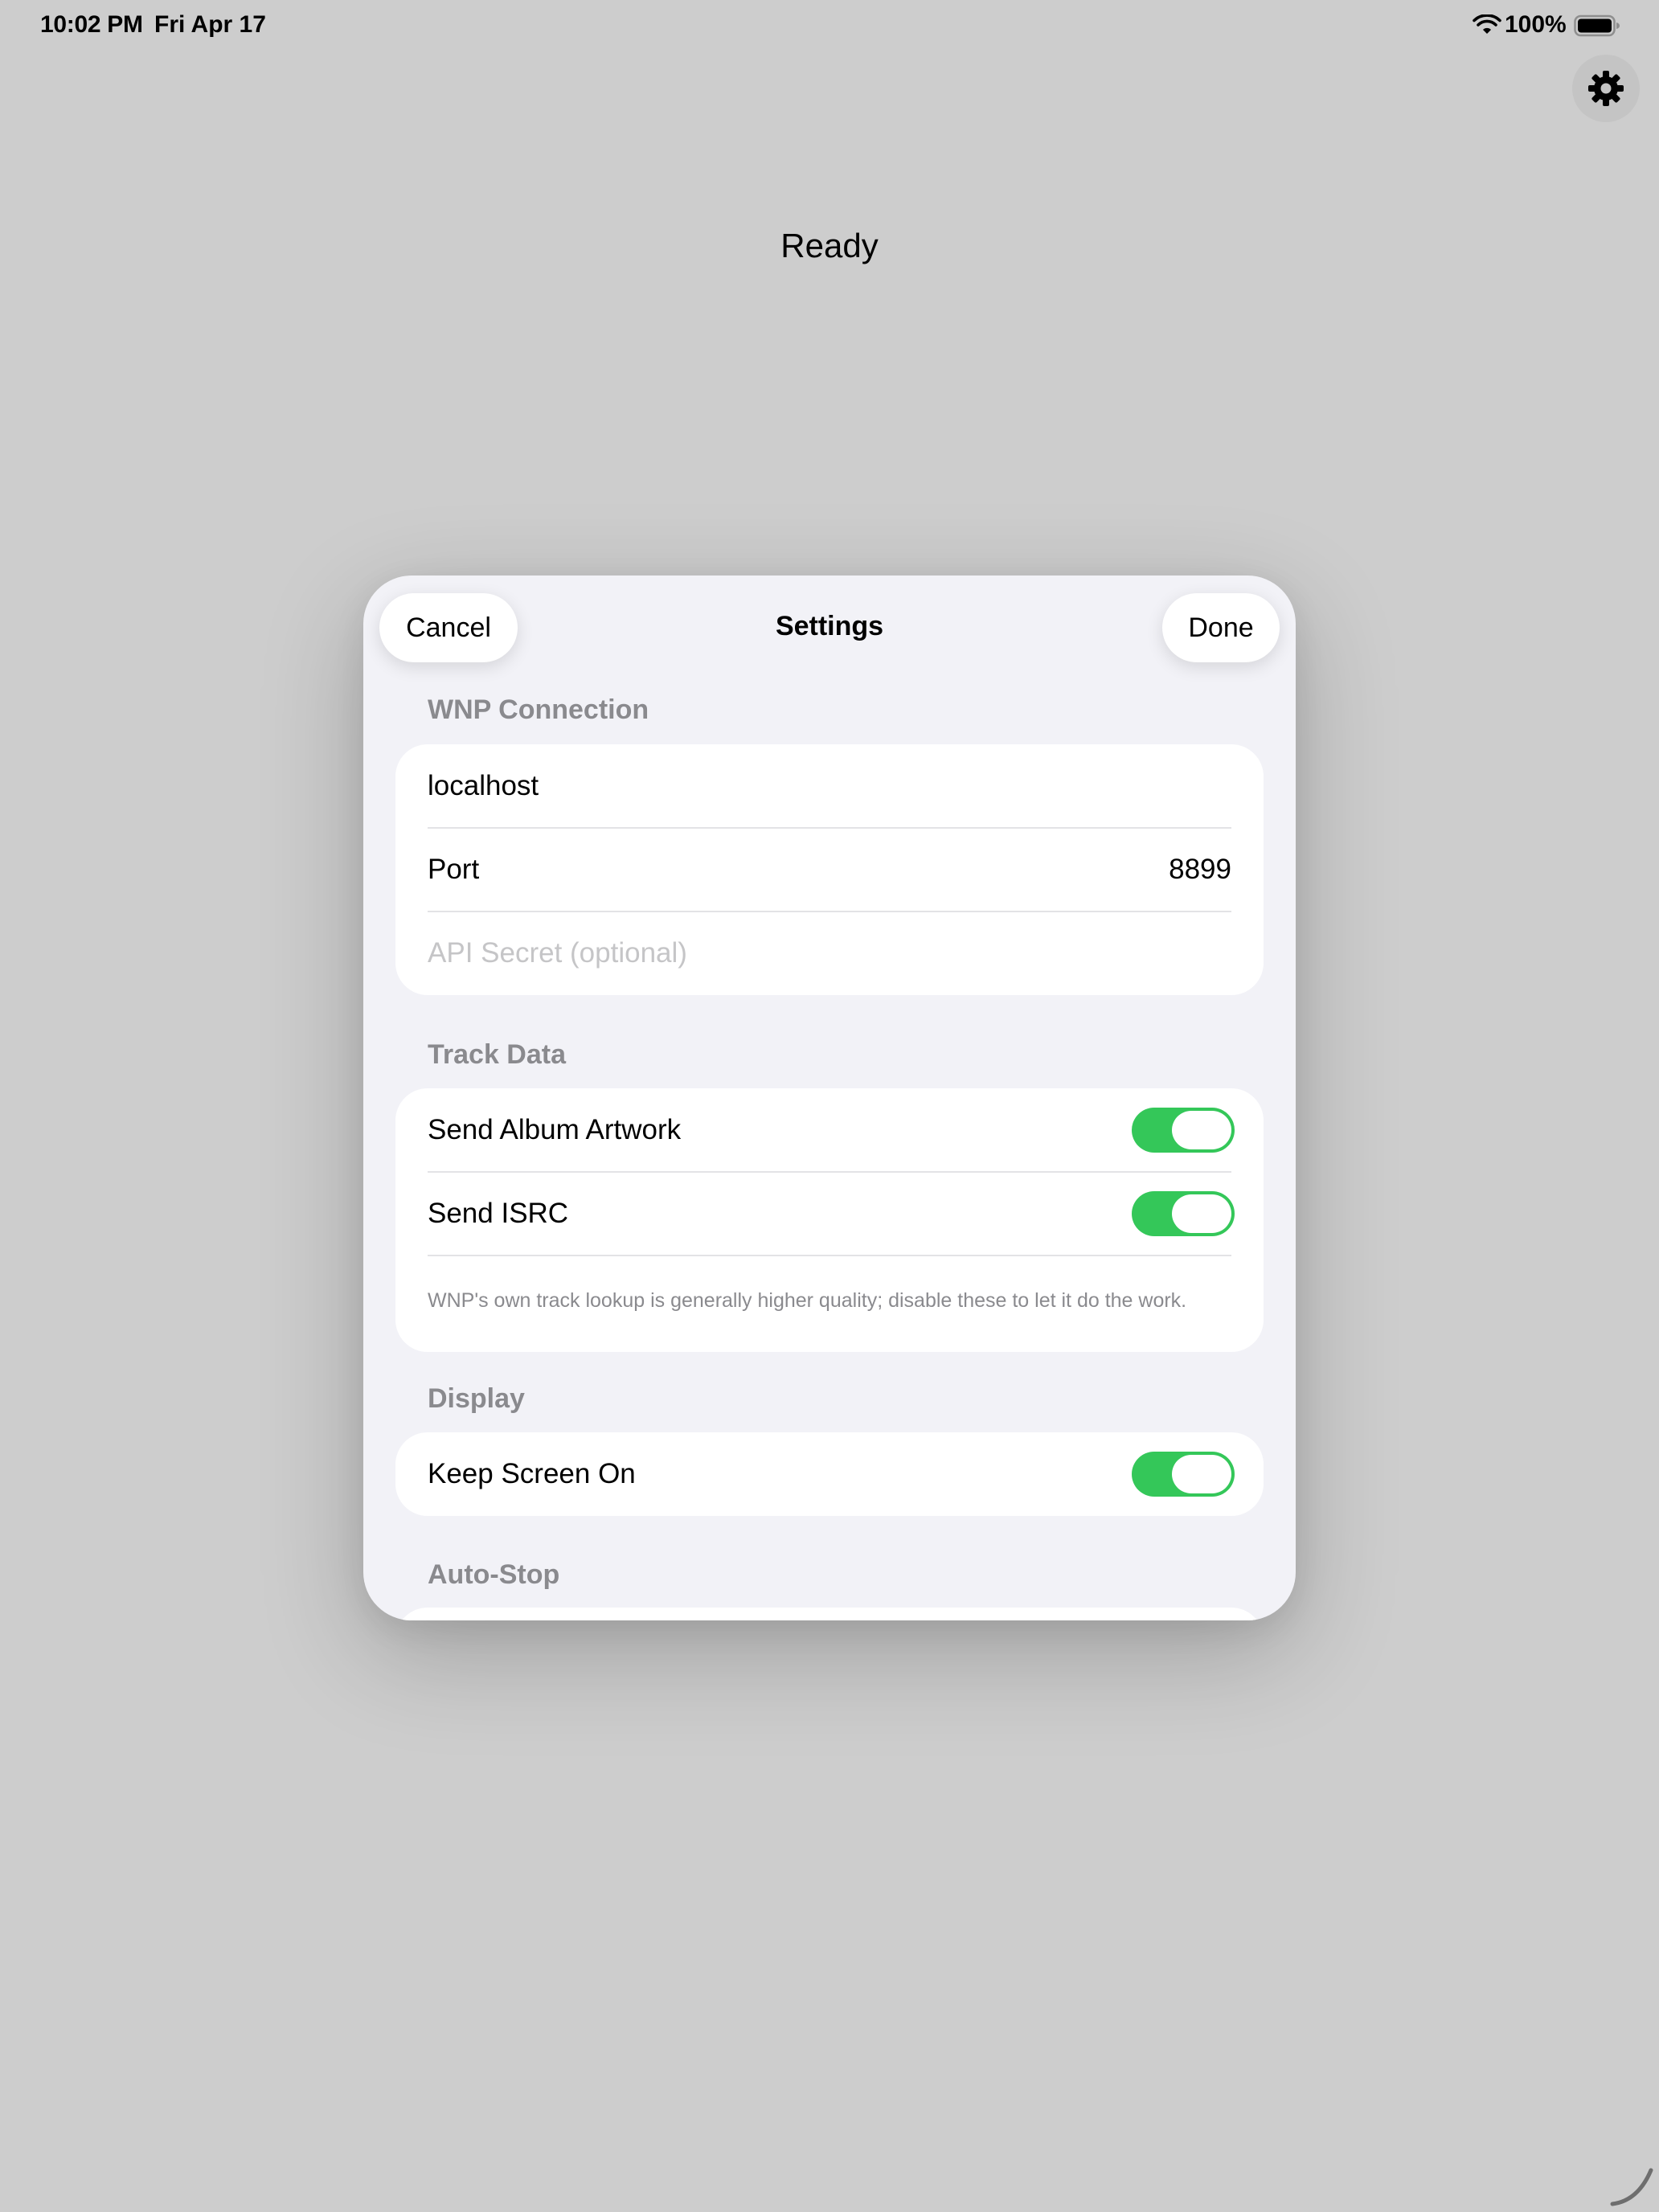 This screenshot has width=1659, height=2212. What do you see at coordinates (829, 1614) in the screenshot?
I see `auto-stop-group` at bounding box center [829, 1614].